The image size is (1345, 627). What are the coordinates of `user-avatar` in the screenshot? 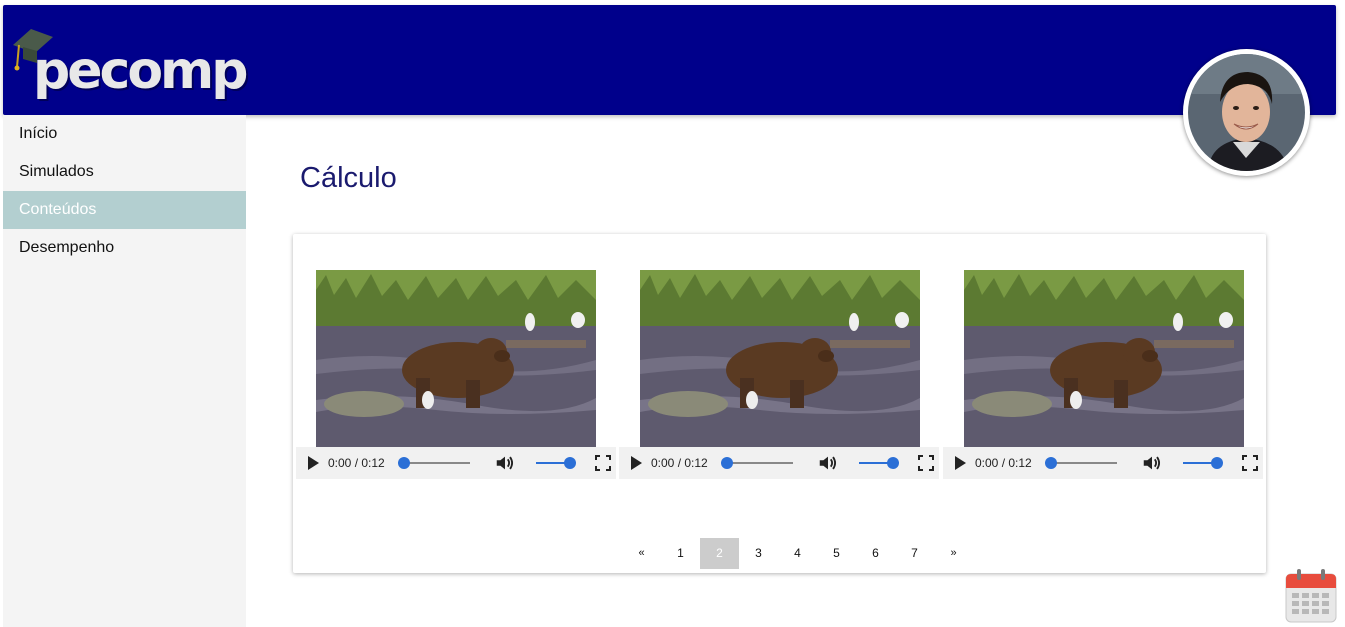 It's located at (1246, 112).